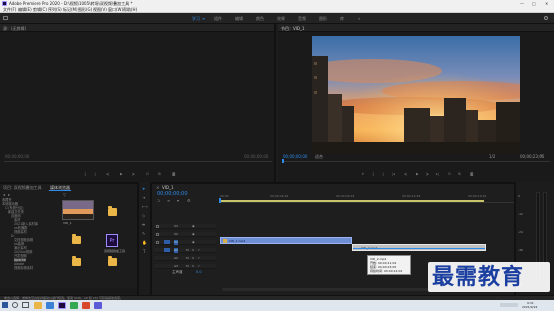 The width and height of the screenshot is (554, 311). I want to click on lift-icon: ⊡, so click(449, 174).